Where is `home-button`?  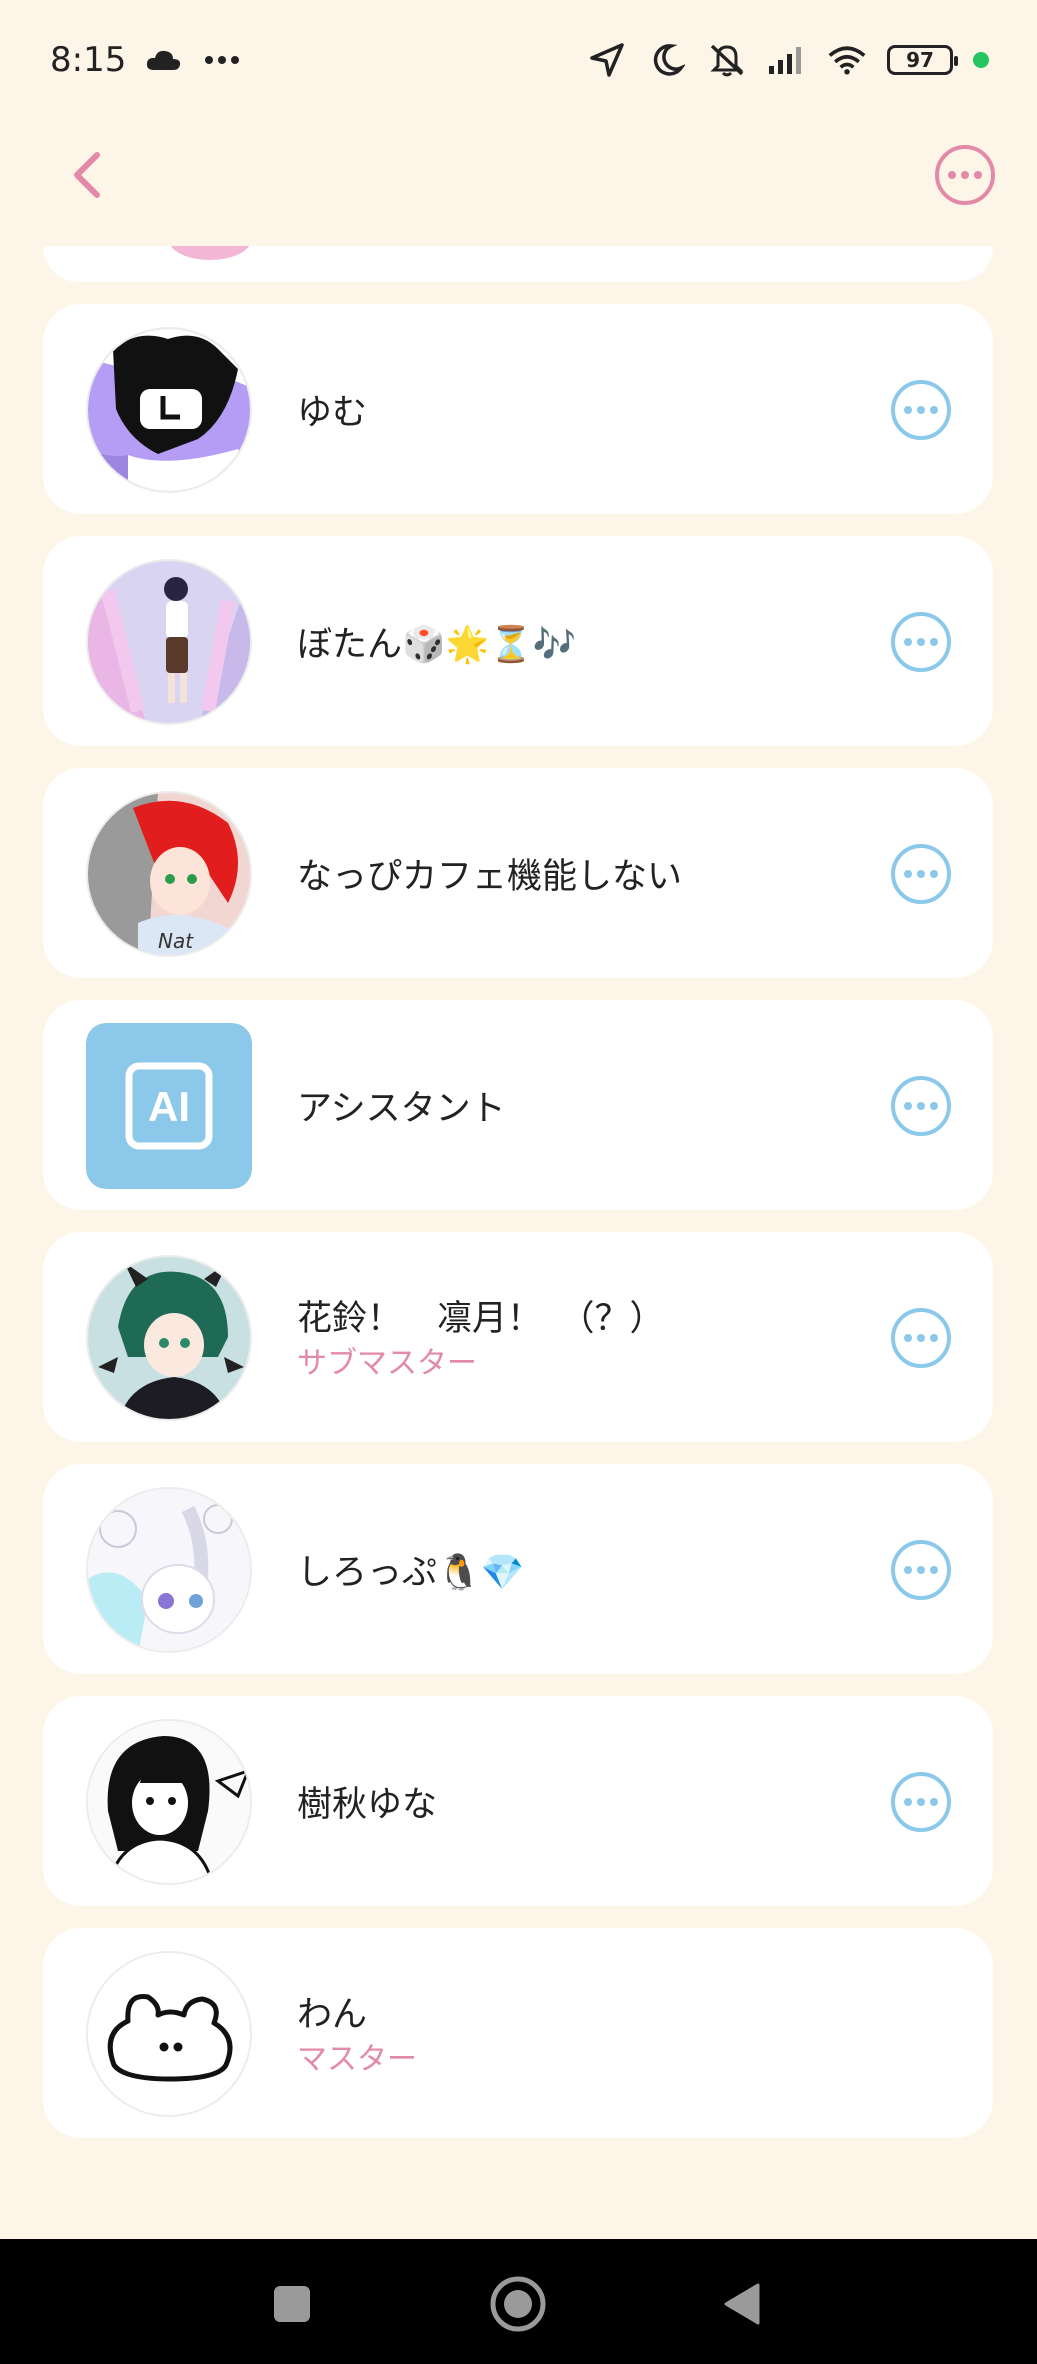 home-button is located at coordinates (518, 2304).